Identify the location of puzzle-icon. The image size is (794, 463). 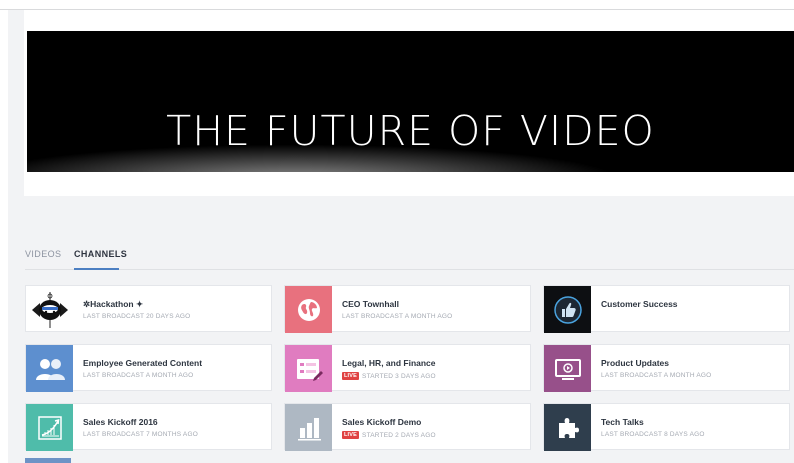
(568, 427).